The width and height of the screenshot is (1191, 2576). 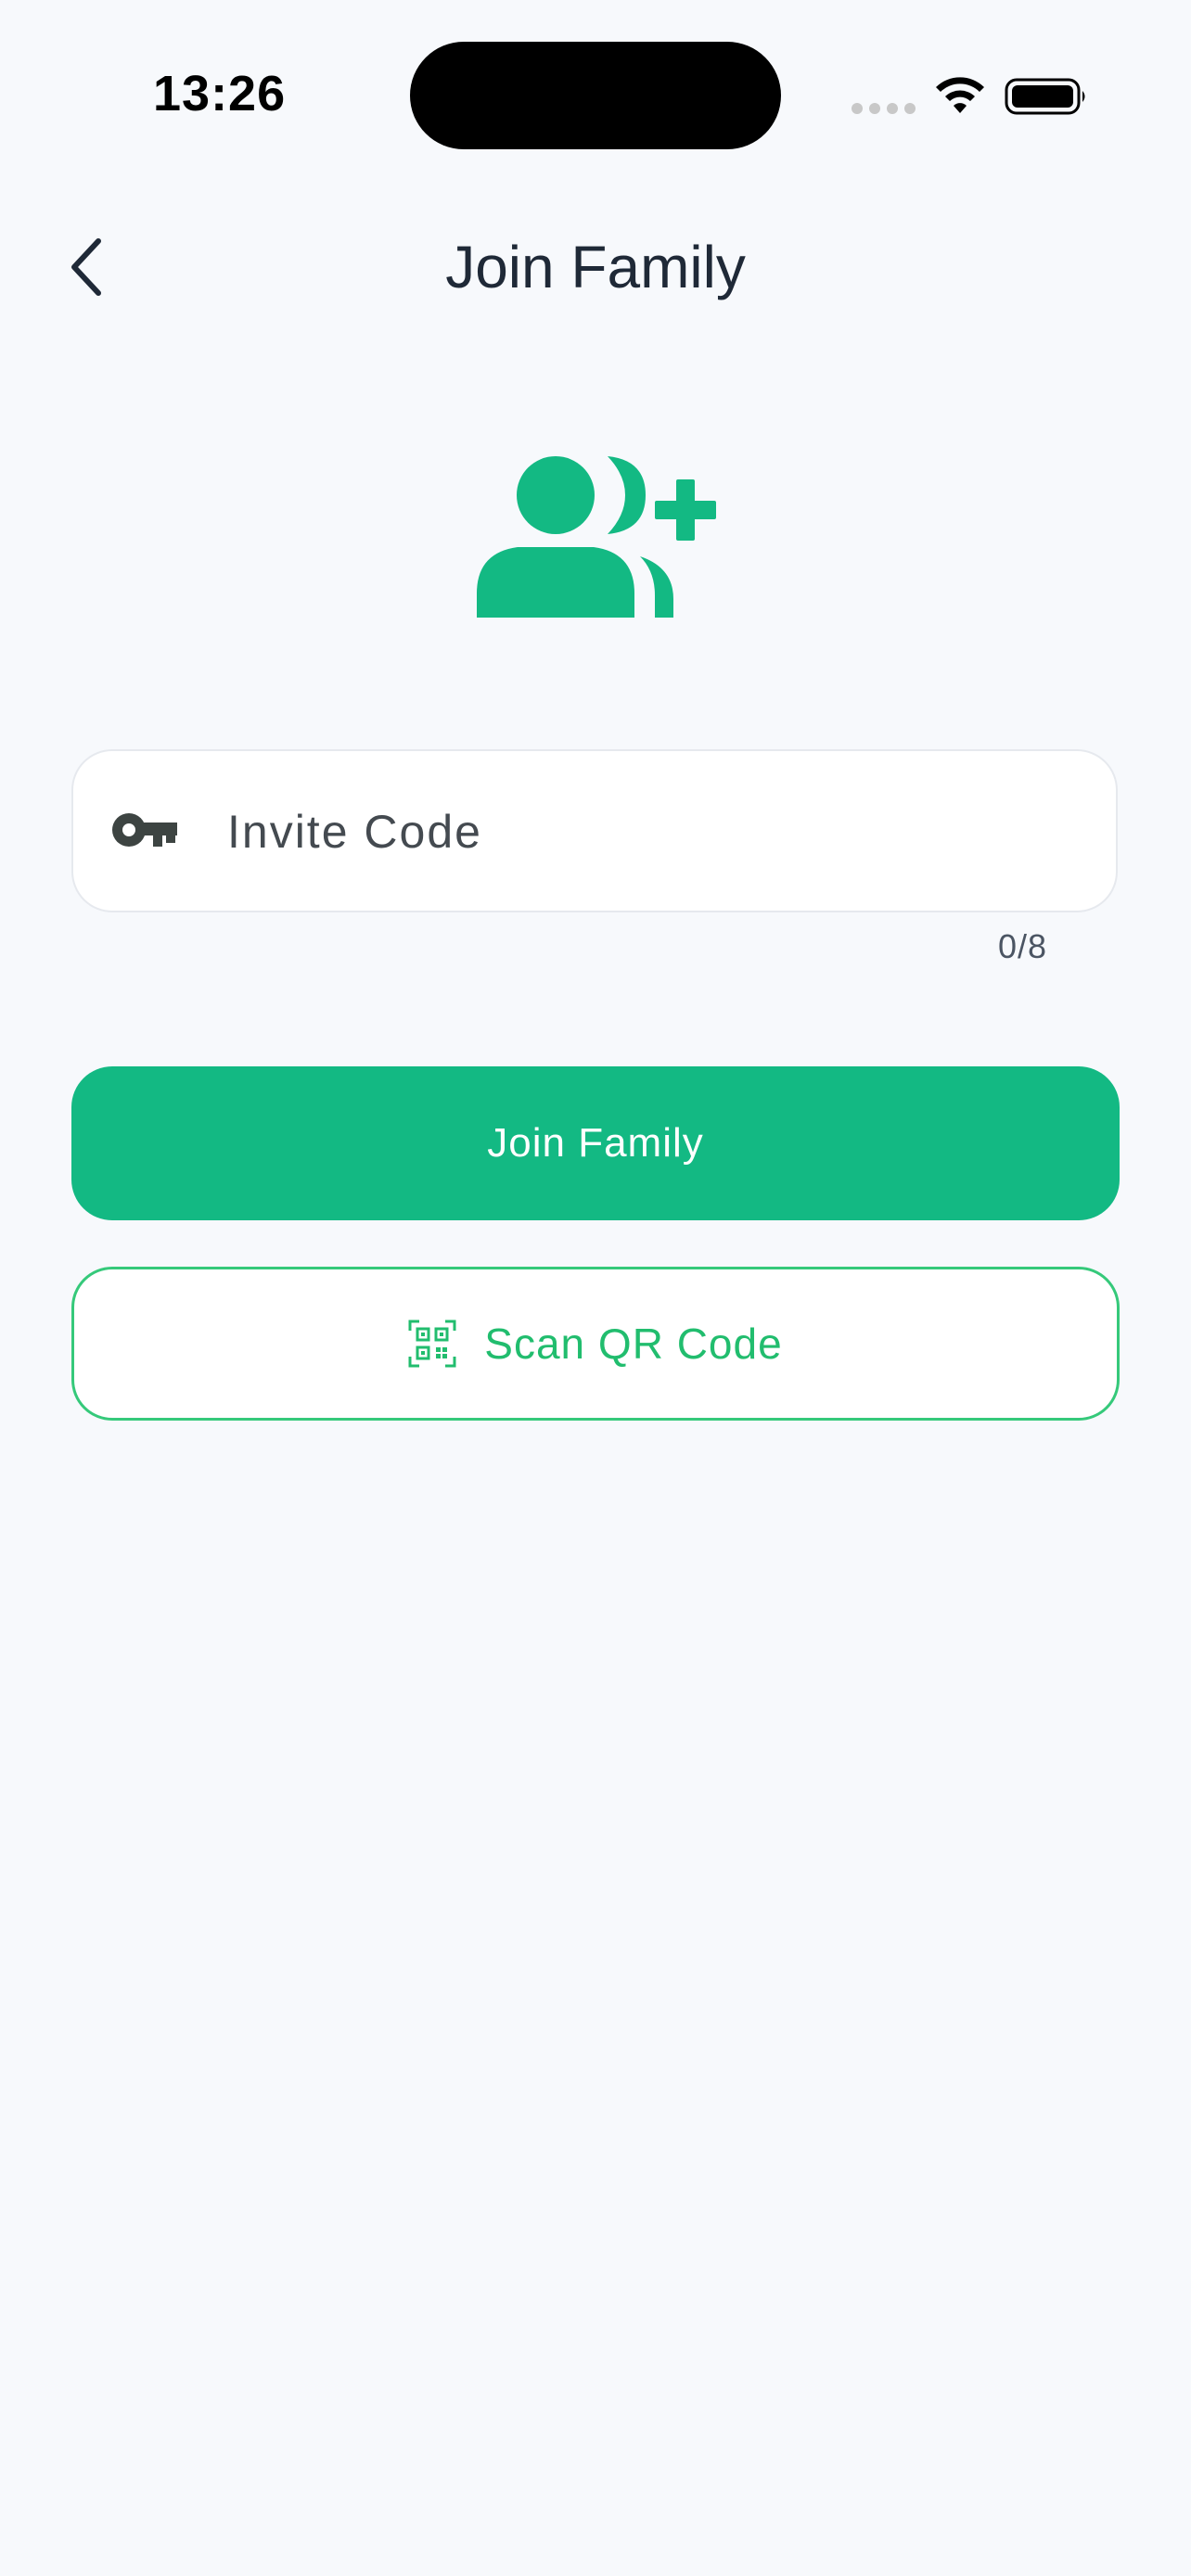 I want to click on scan-qr-code-button: Scan QR Code, so click(x=595, y=1344).